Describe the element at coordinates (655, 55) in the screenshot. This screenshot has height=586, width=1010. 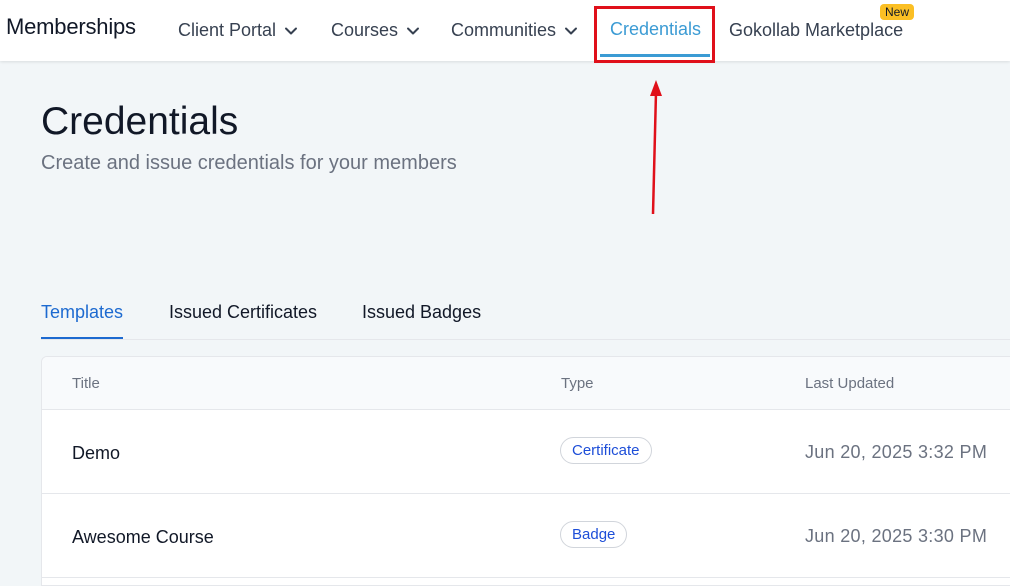
I see `active-nav-indicator` at that location.